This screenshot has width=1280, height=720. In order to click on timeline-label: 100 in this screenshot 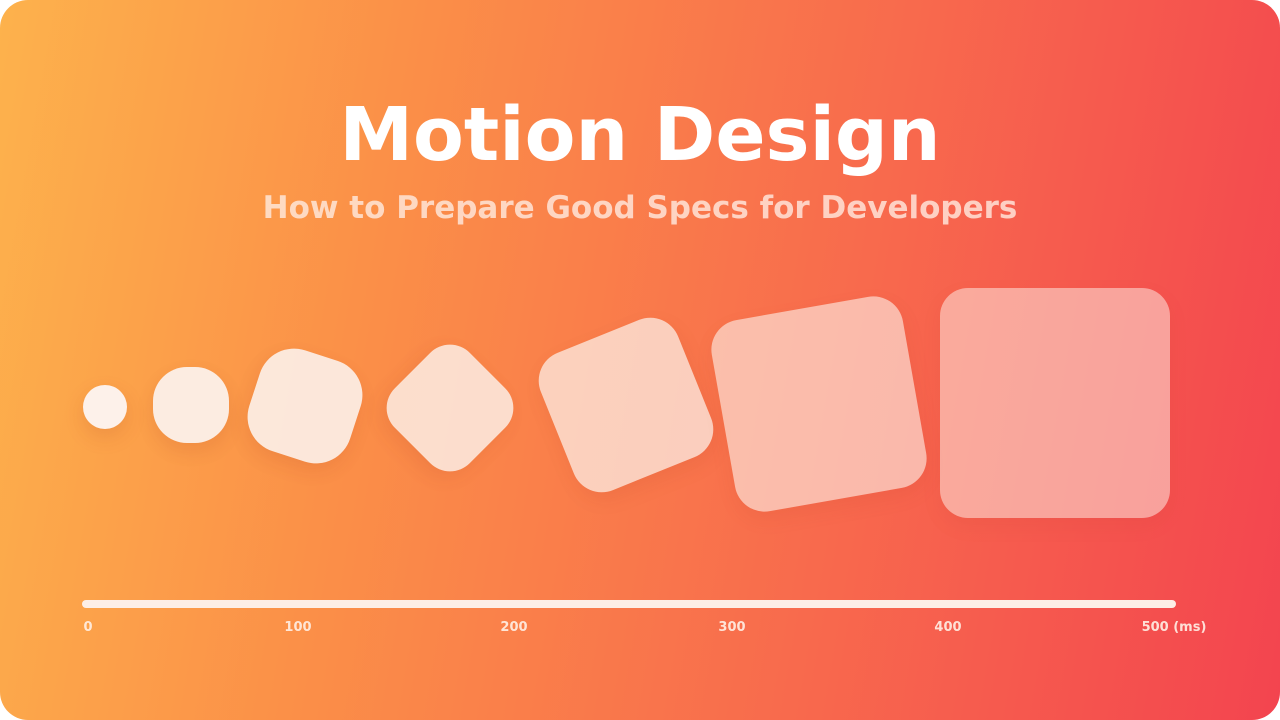, I will do `click(298, 627)`.